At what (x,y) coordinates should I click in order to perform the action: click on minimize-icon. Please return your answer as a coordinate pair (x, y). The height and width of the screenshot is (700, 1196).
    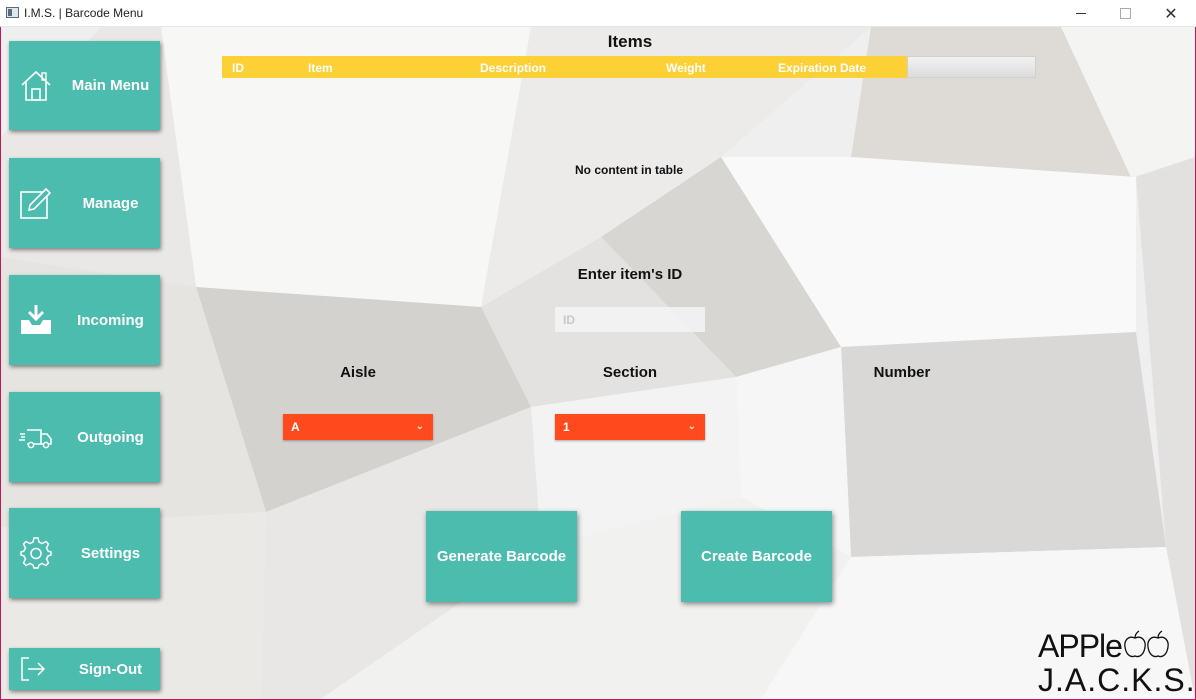
    Looking at the image, I should click on (1081, 13).